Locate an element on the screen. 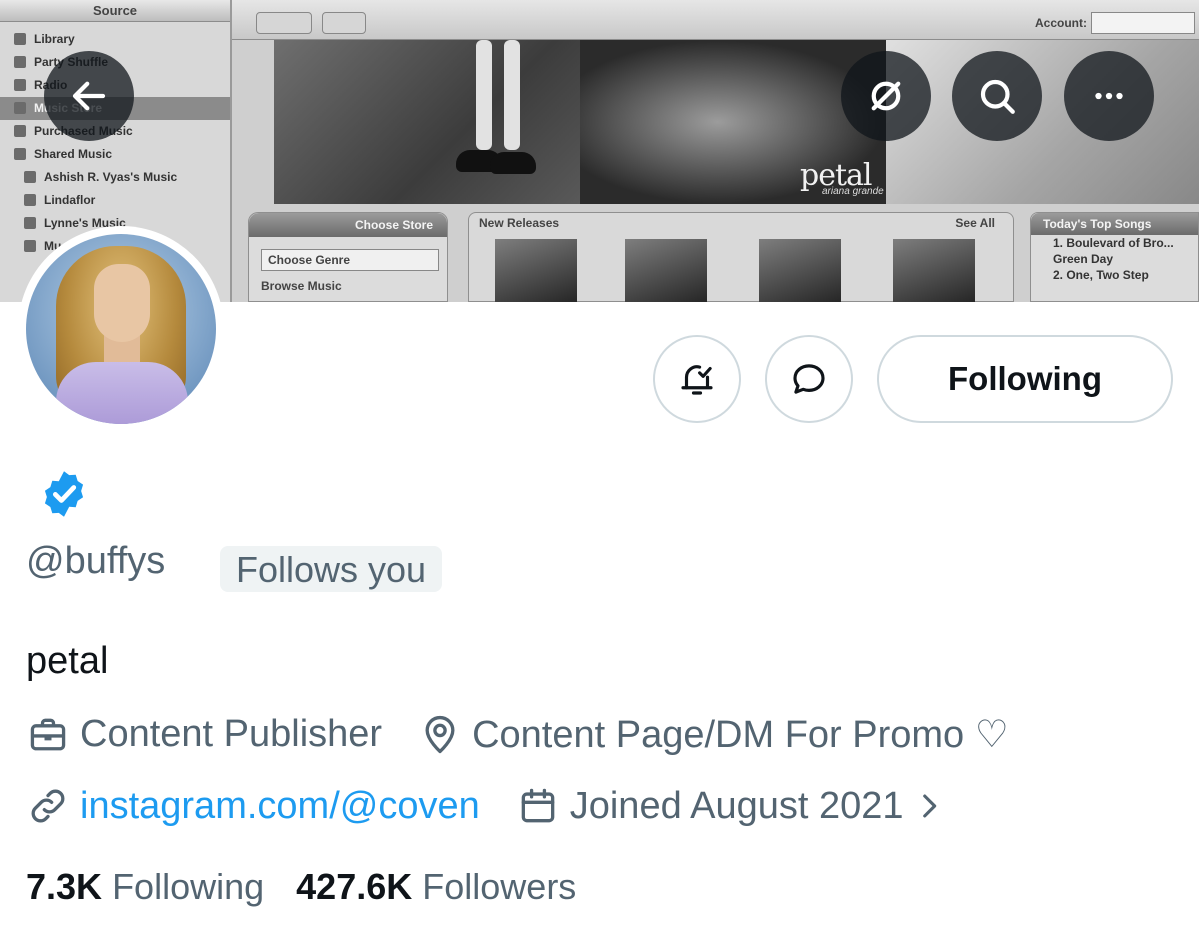 The height and width of the screenshot is (936, 1199). banner-new-releases-title: New Releases is located at coordinates (519, 223).